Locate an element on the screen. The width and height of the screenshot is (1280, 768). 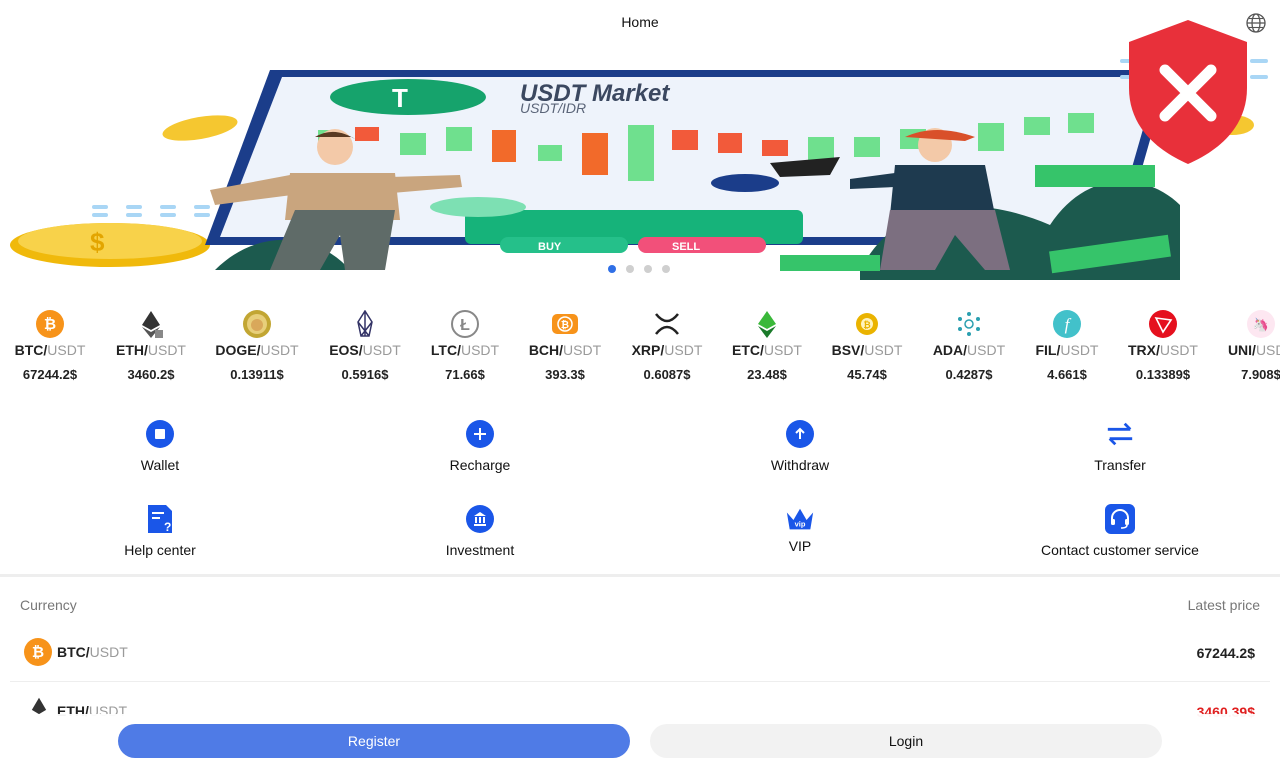
ticker-price: 0.5916$ is located at coordinates (365, 374).